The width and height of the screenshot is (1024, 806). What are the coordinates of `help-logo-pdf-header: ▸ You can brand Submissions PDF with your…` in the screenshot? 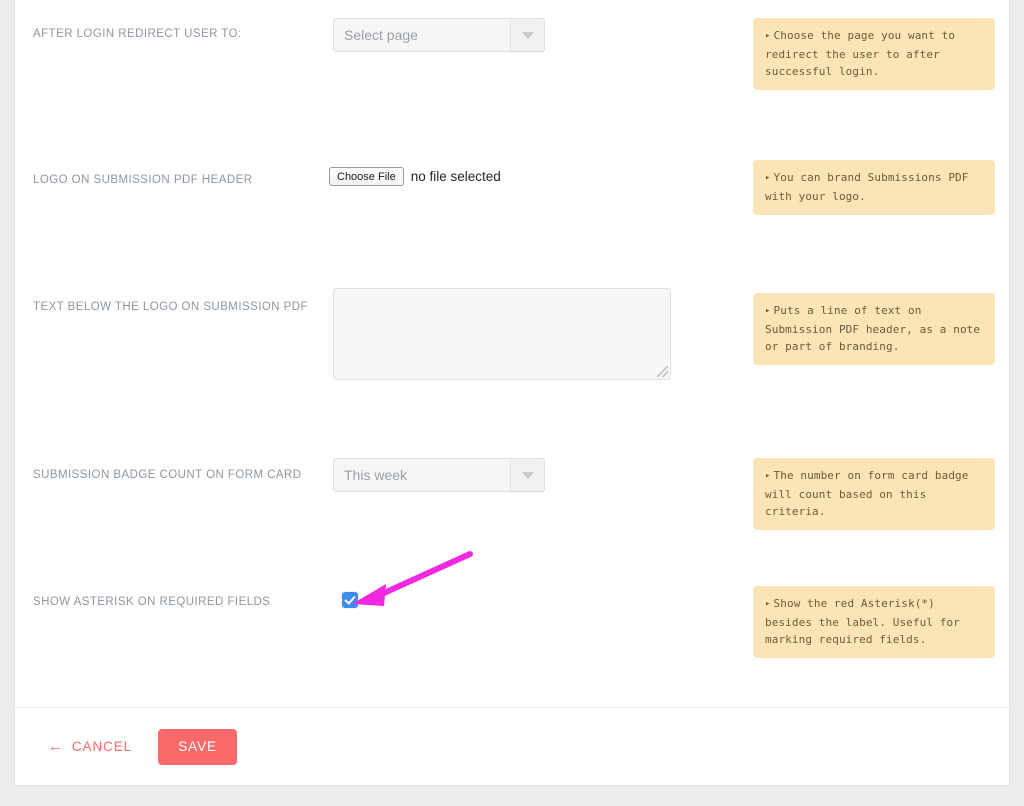 It's located at (874, 187).